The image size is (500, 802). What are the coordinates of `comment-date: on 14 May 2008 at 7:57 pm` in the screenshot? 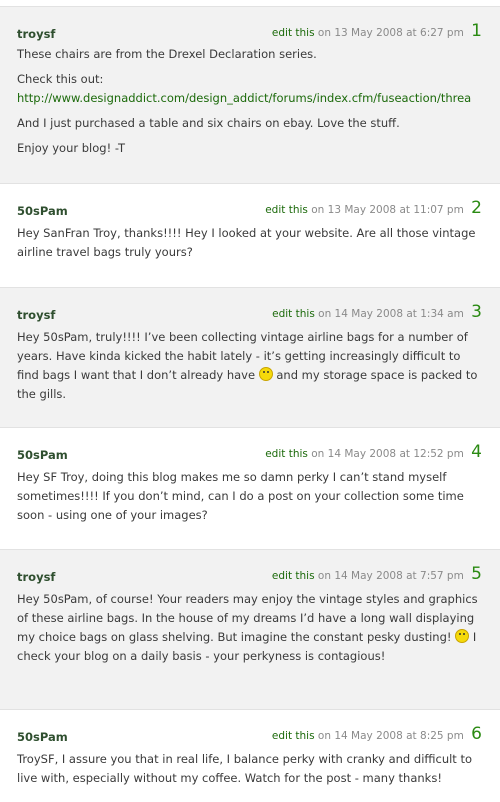 It's located at (390, 576).